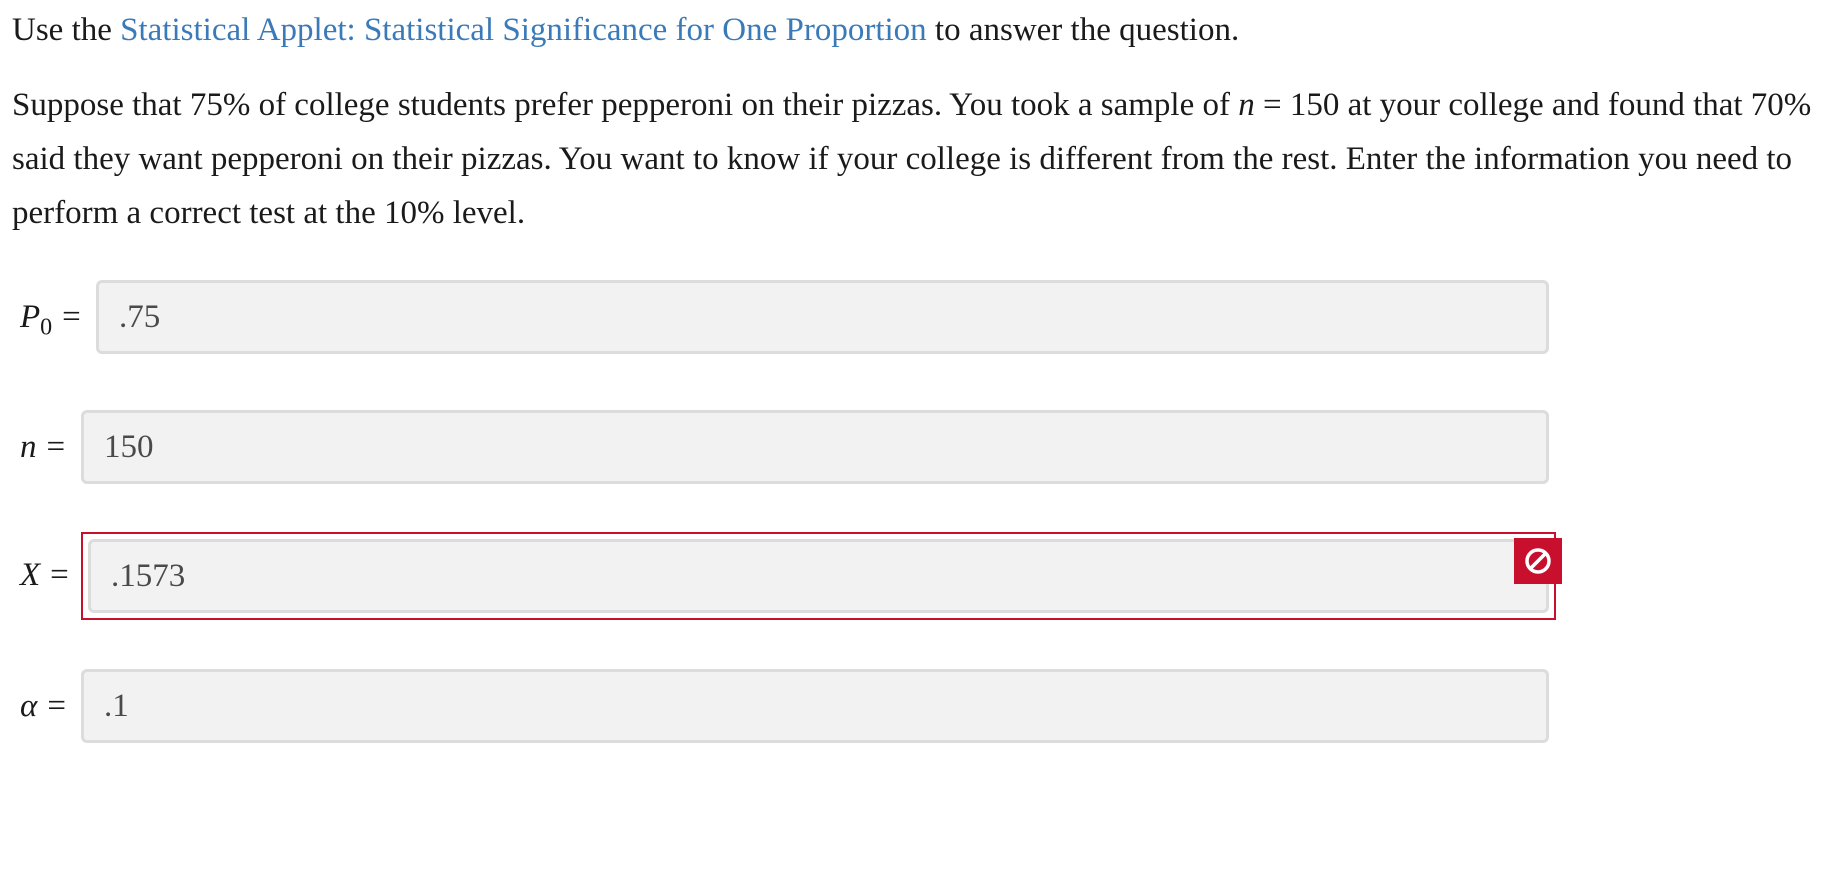 This screenshot has width=1844, height=896. What do you see at coordinates (1083, 30) in the screenshot?
I see `instructions-suffix: to answer the question.` at bounding box center [1083, 30].